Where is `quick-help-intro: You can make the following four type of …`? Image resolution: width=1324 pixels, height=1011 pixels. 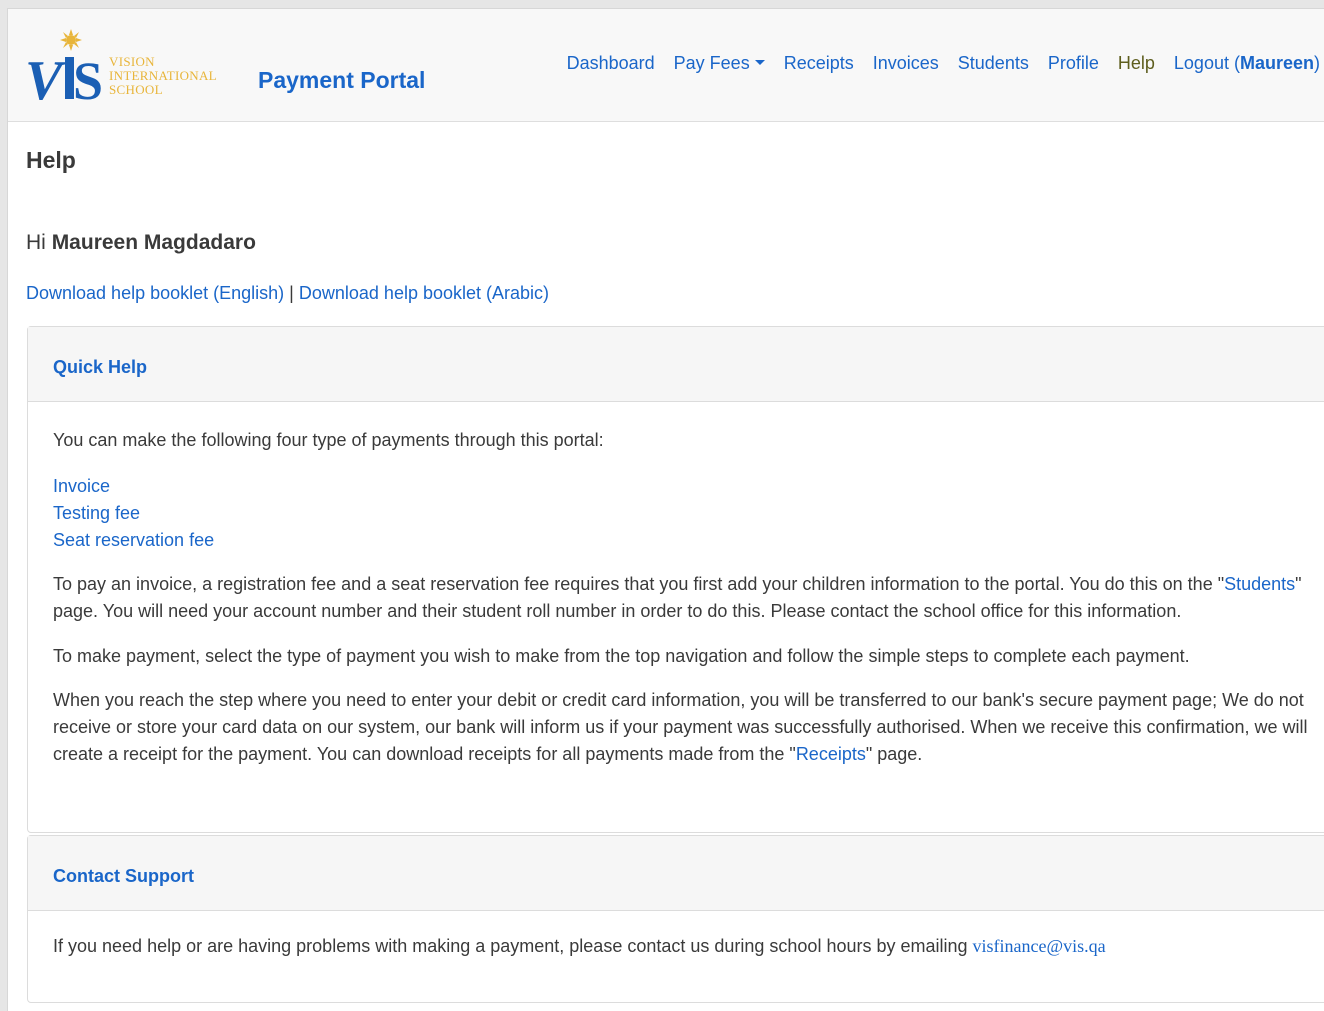
quick-help-intro: You can make the following four type of … is located at coordinates (328, 440).